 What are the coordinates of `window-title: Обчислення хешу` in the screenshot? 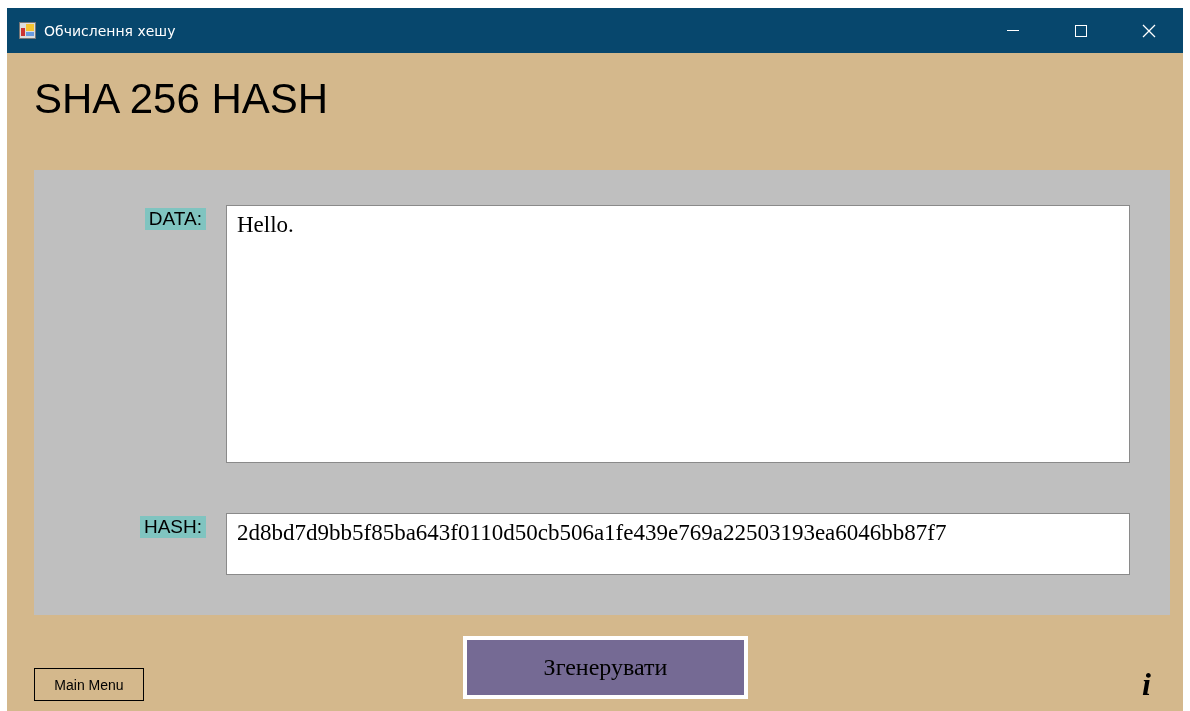 It's located at (110, 30).